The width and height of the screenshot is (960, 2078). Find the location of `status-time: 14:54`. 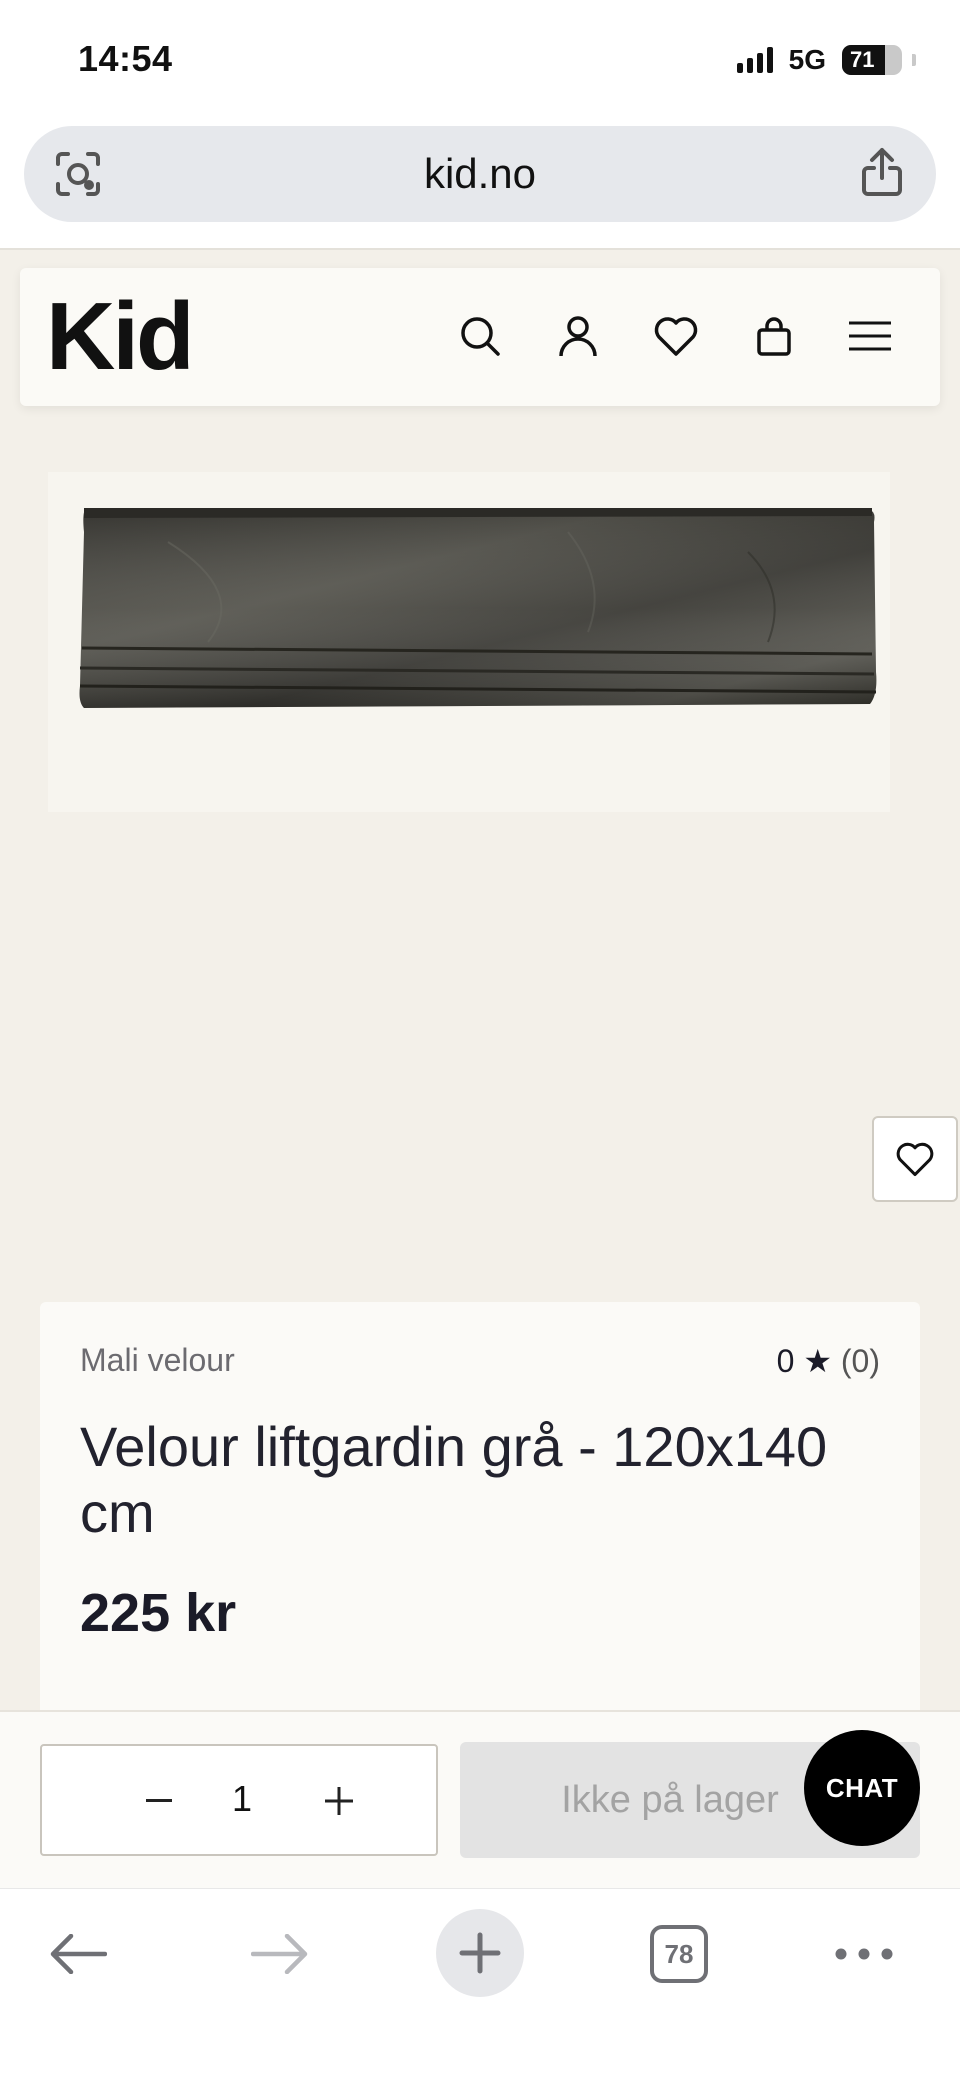

status-time: 14:54 is located at coordinates (125, 58).